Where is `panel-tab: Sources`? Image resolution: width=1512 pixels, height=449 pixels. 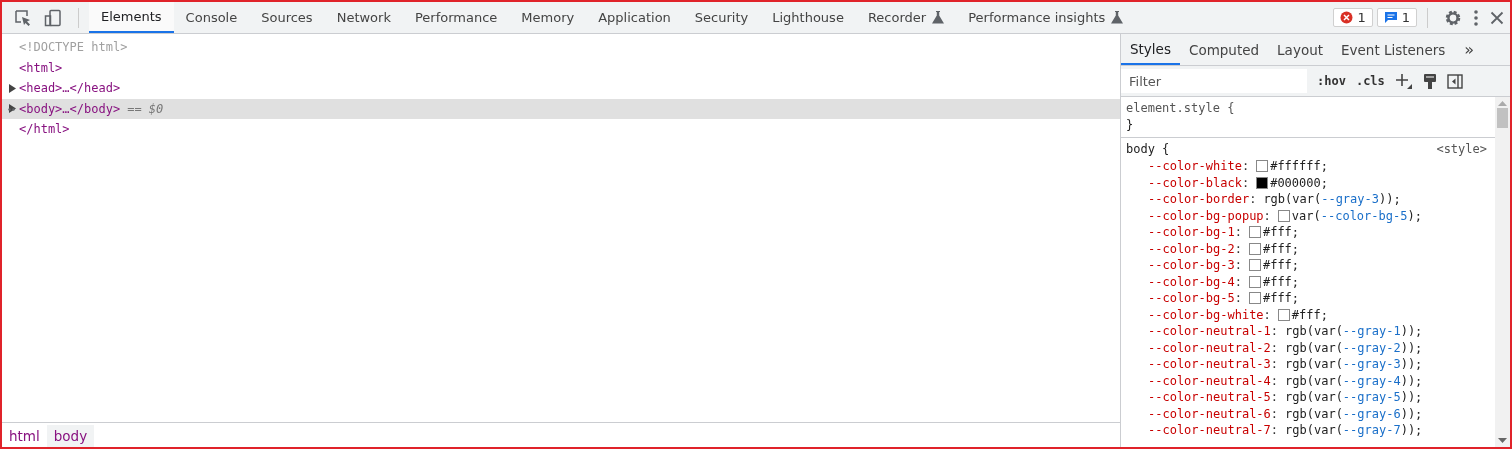 panel-tab: Sources is located at coordinates (287, 17).